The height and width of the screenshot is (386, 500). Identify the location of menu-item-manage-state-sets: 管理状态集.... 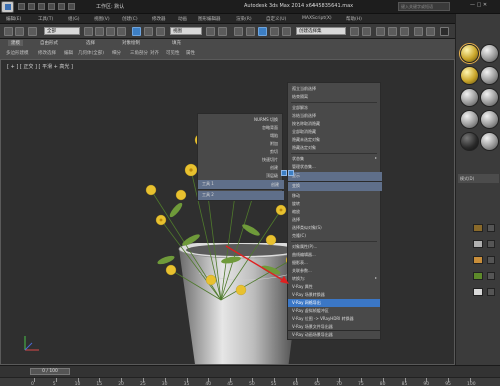
(334, 167).